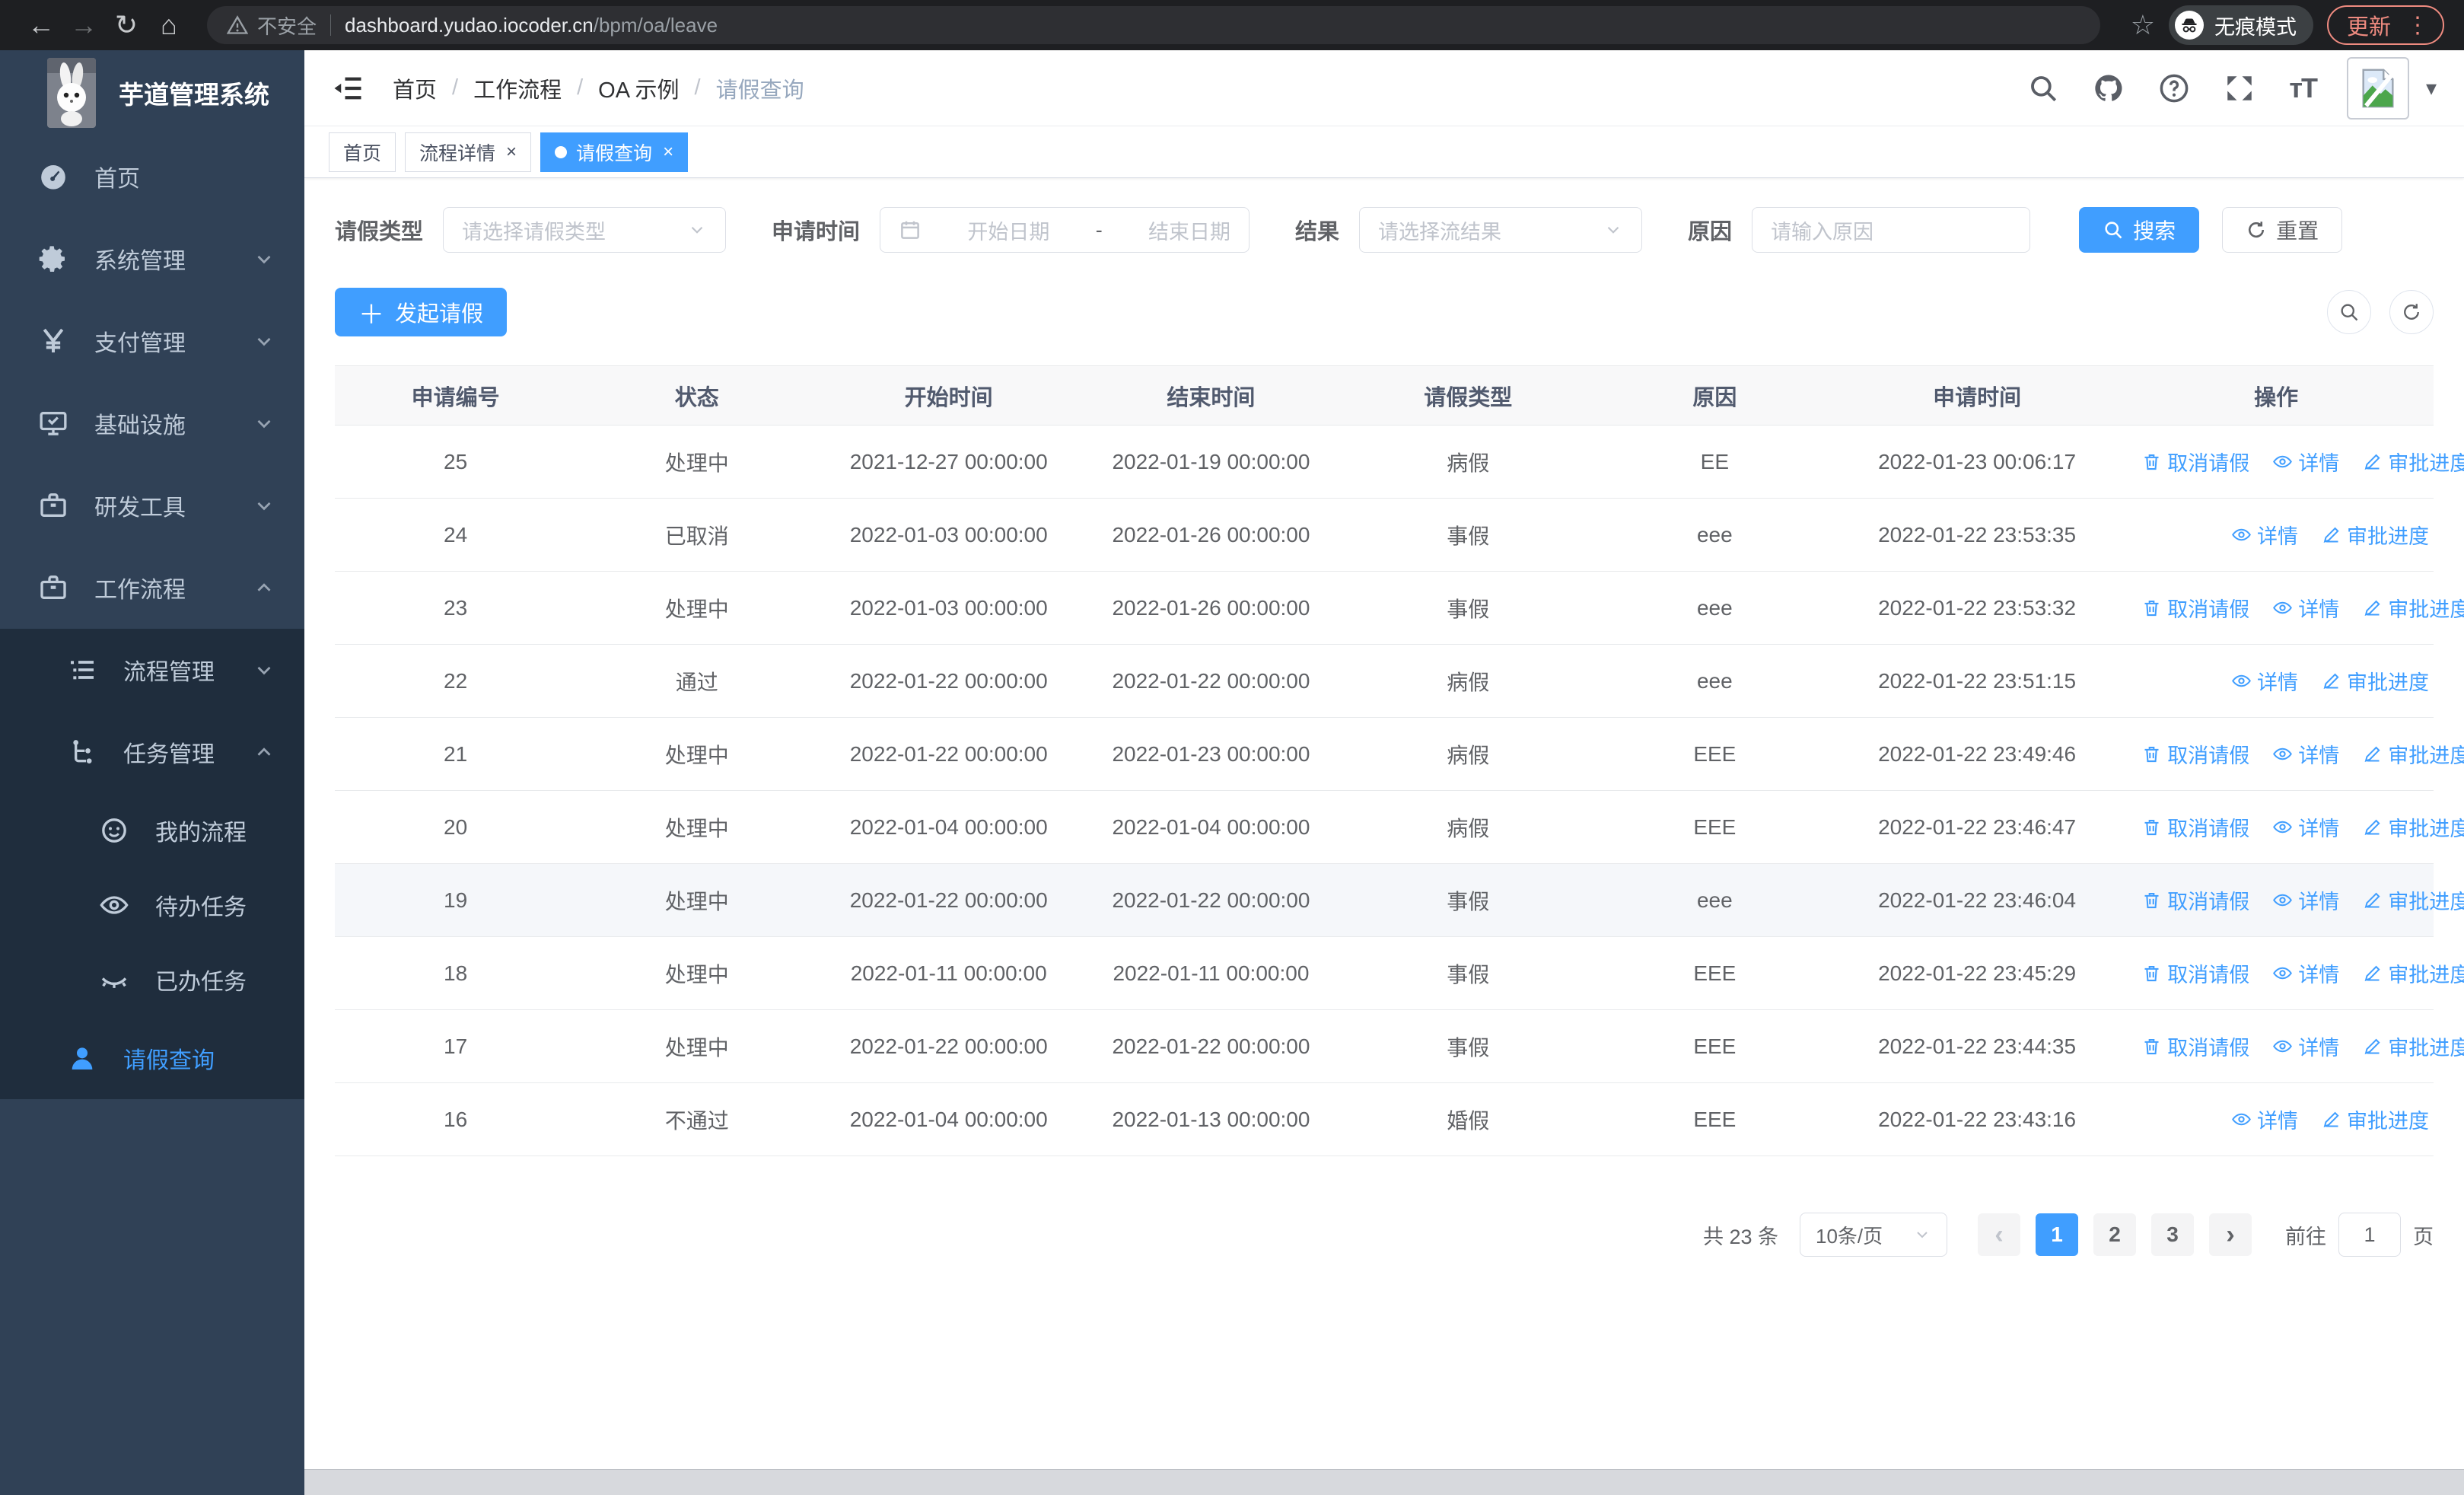 The width and height of the screenshot is (2464, 1495). Describe the element at coordinates (1065, 230) in the screenshot. I see `apply-time-range-picker: 开始日期 - 结束日期` at that location.